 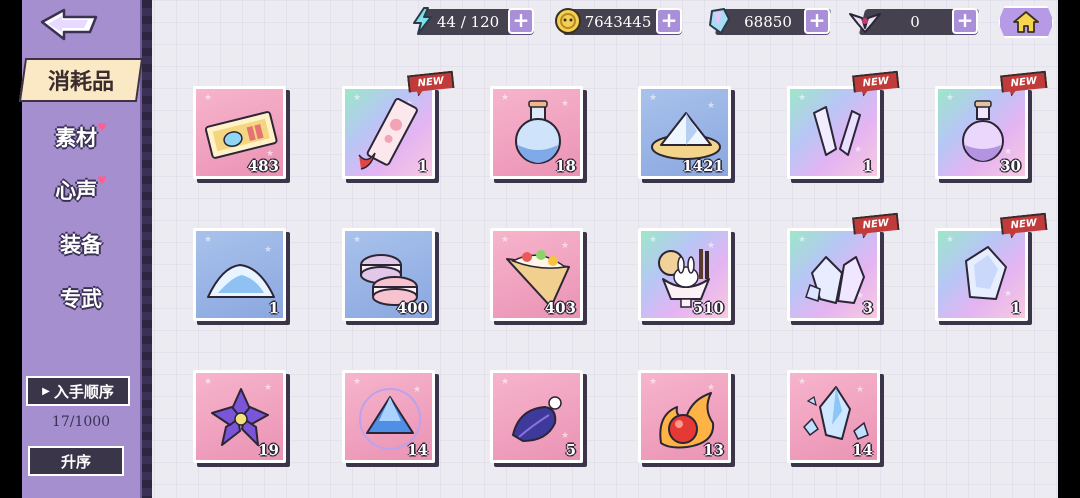 I want to click on inventory-item-ticket: ★ ★ 483, so click(x=239, y=132).